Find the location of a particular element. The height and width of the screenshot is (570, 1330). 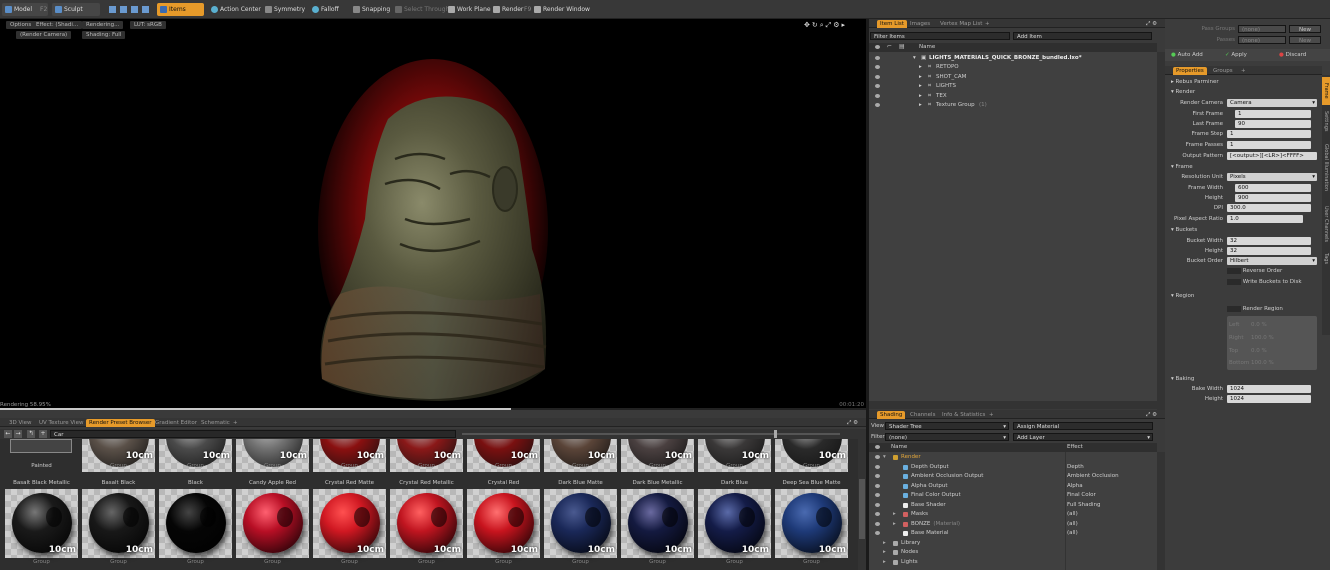

shader-row: Base Shader Full Shading is located at coordinates (1013, 505).